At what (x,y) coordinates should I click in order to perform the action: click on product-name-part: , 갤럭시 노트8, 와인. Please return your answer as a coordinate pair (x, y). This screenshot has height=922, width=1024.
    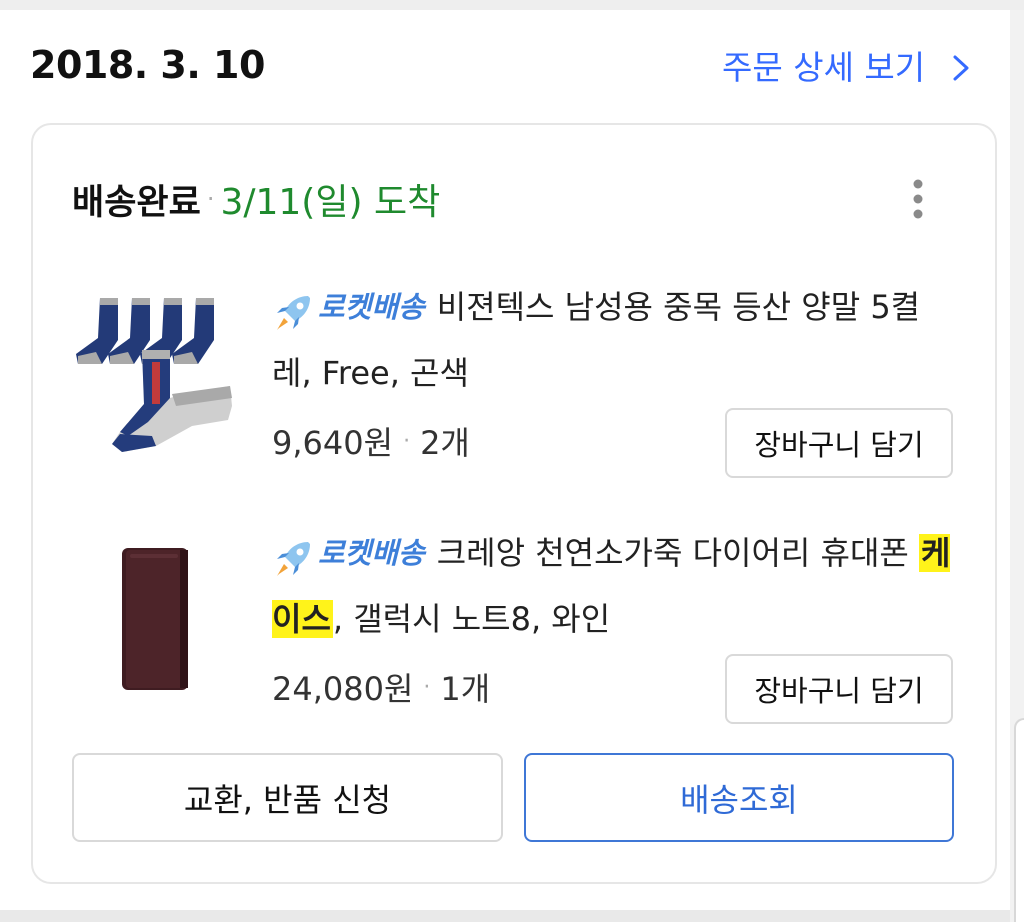
    Looking at the image, I should click on (471, 619).